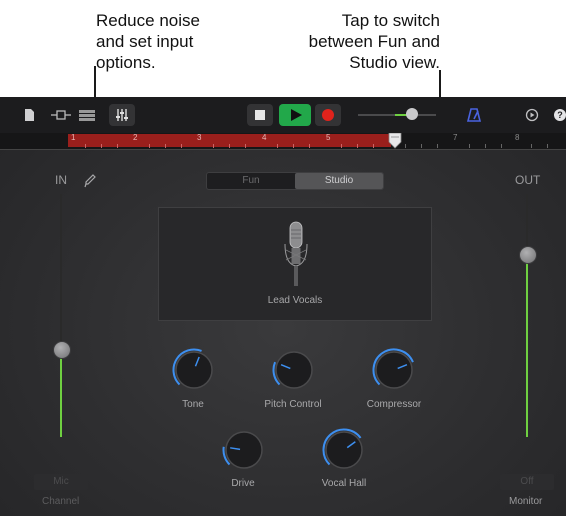 This screenshot has height=516, width=566. I want to click on bar-number: 8, so click(517, 137).